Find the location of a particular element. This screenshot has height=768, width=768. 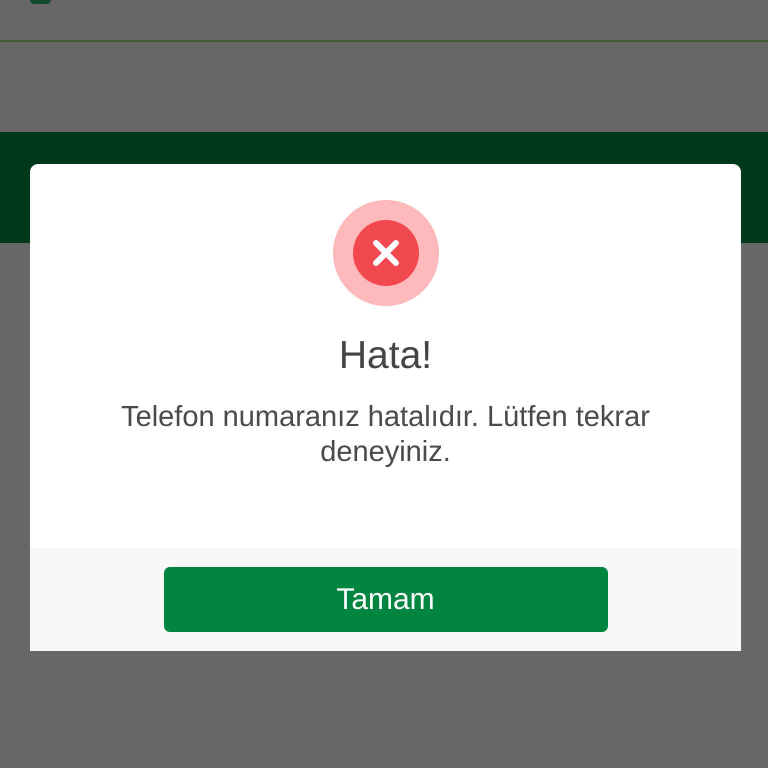

error-icon is located at coordinates (385, 253).